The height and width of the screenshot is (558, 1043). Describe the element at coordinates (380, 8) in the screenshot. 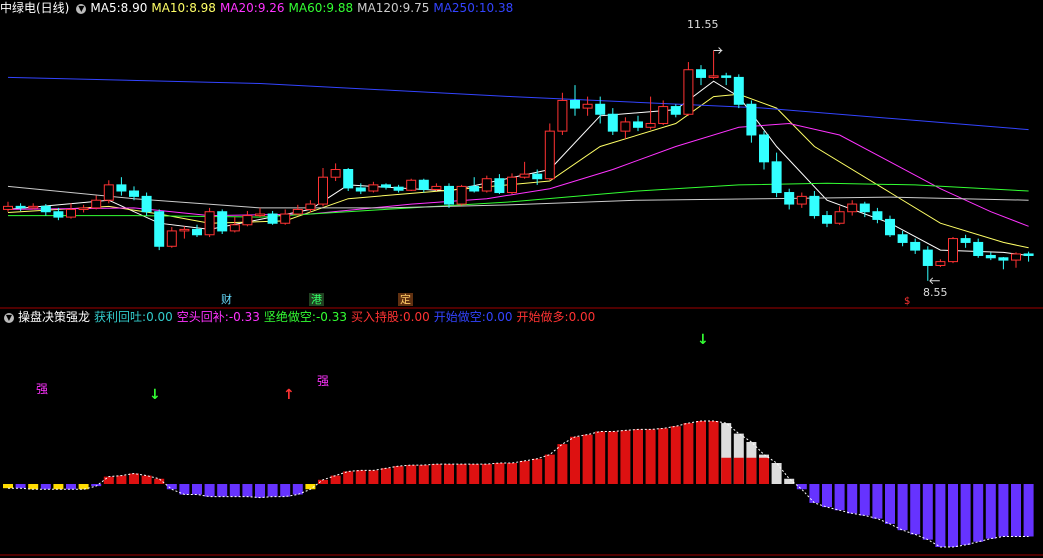

I see `ma120-label: MA120:` at that location.